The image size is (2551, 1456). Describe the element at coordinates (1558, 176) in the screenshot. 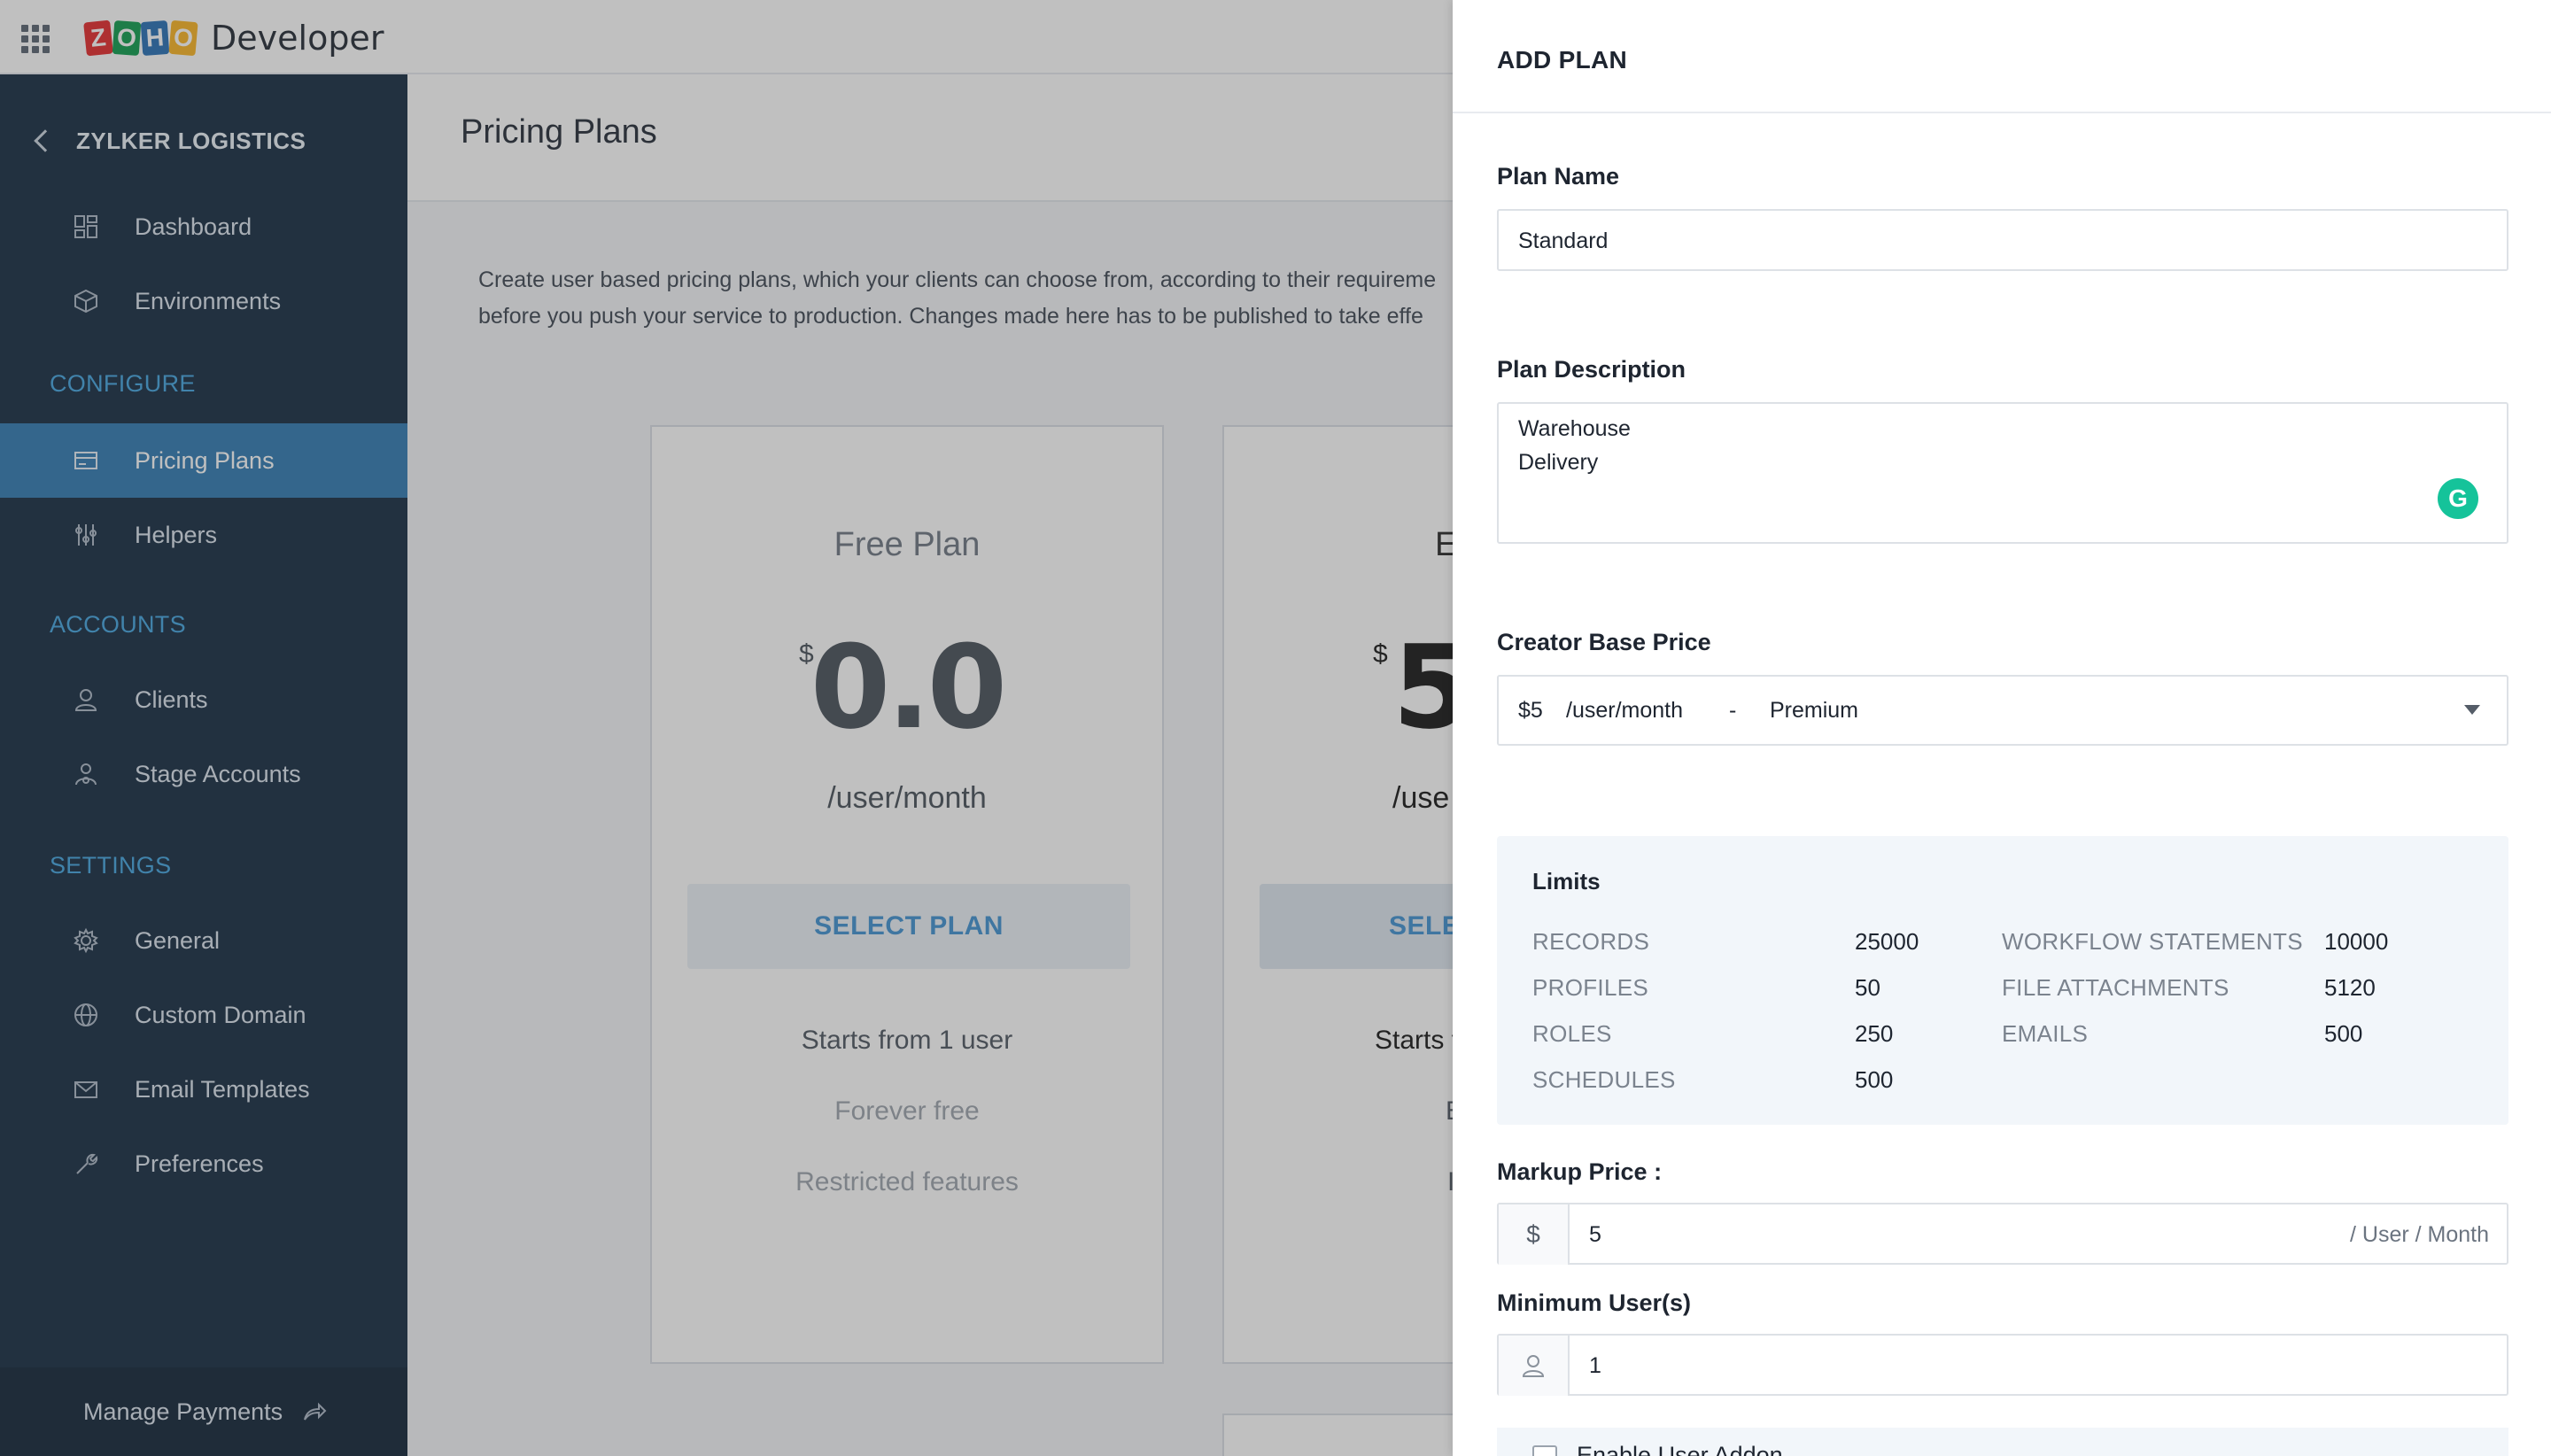

I see `plan-name-label: Plan Name` at that location.